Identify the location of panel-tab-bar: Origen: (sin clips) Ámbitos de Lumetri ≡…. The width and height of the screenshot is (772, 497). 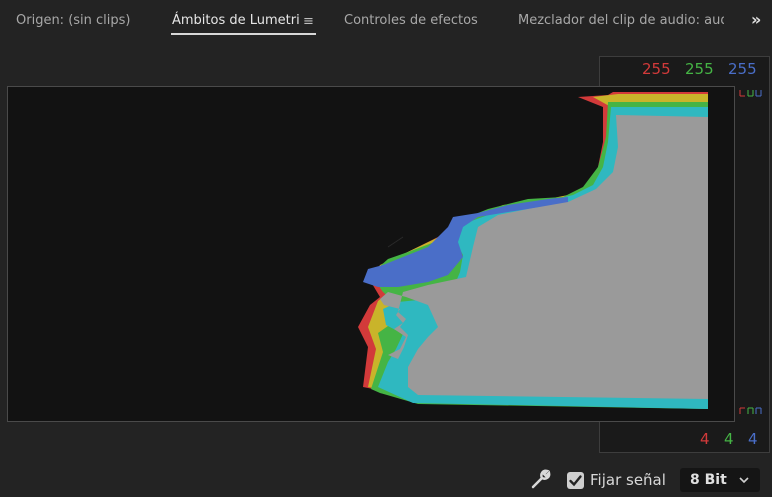
(386, 21).